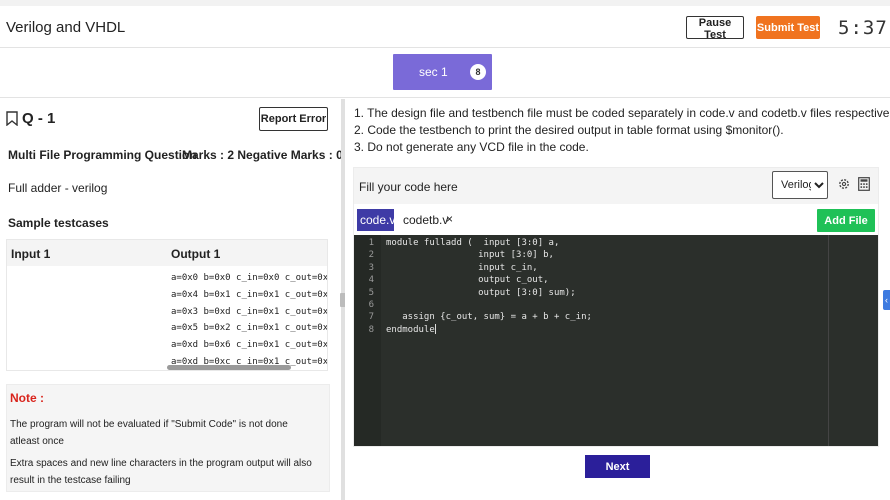 The height and width of the screenshot is (500, 890). Describe the element at coordinates (616, 186) in the screenshot. I see `editor-toolbar: Fill your code here Verilog` at that location.